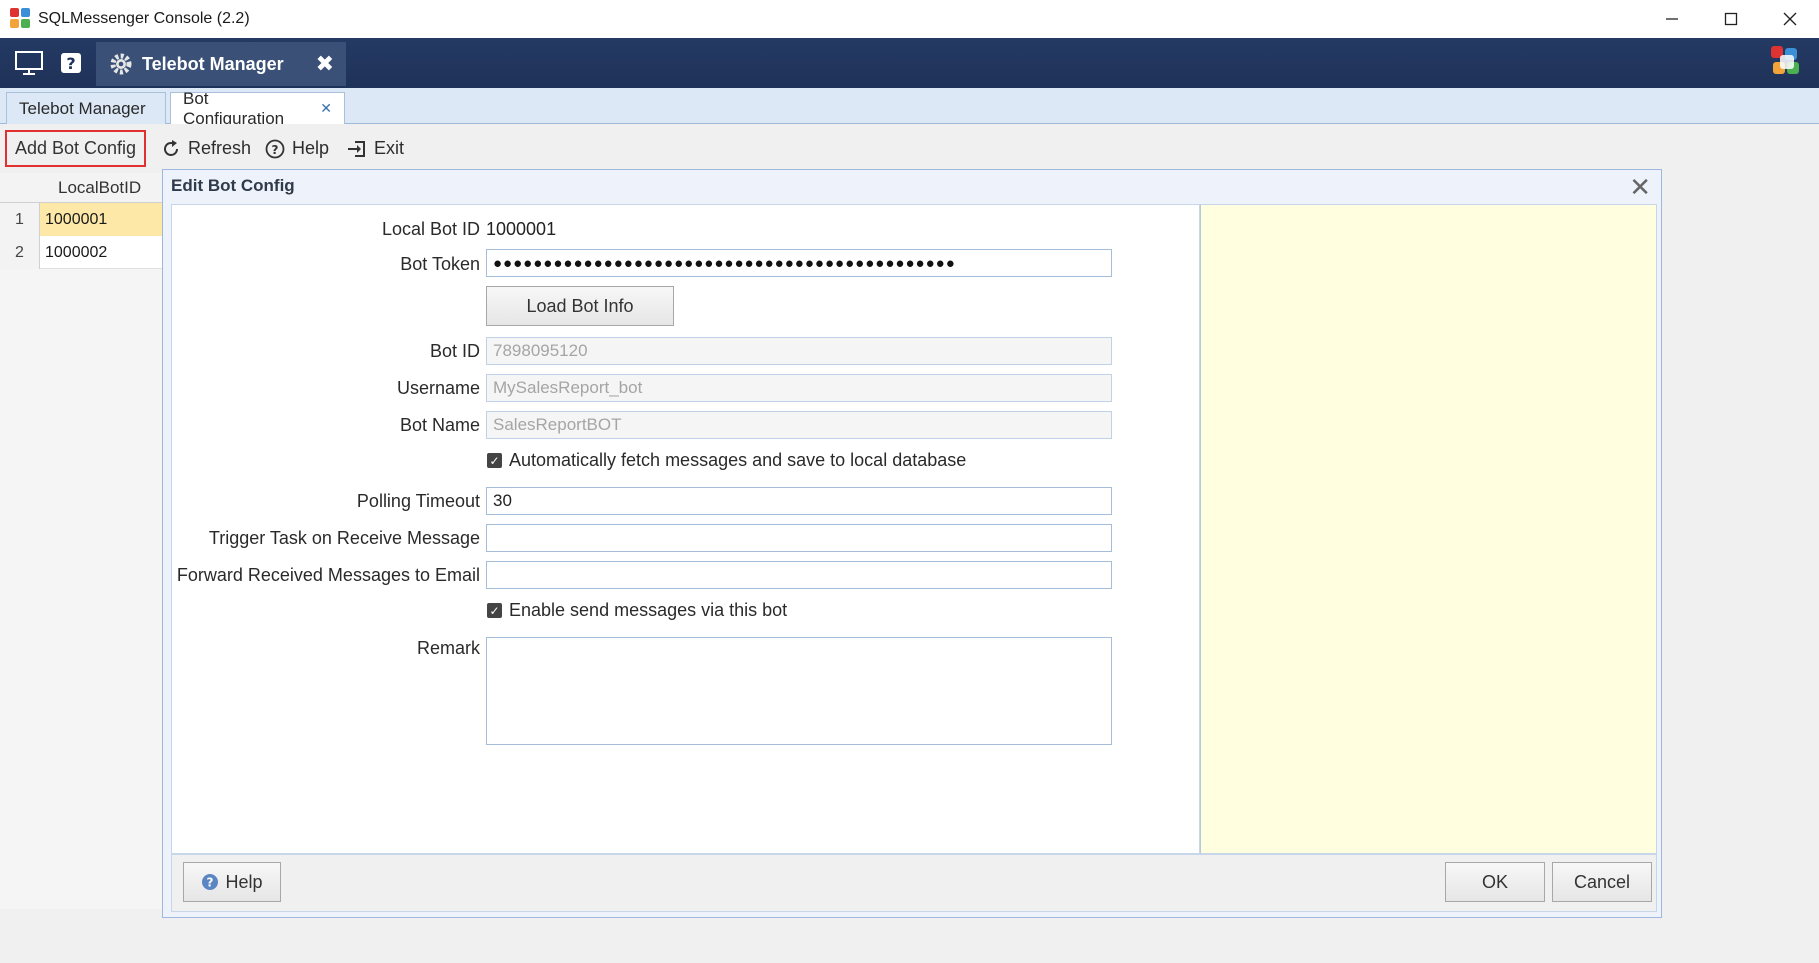 This screenshot has height=963, width=1819. I want to click on monitor-icon, so click(29, 63).